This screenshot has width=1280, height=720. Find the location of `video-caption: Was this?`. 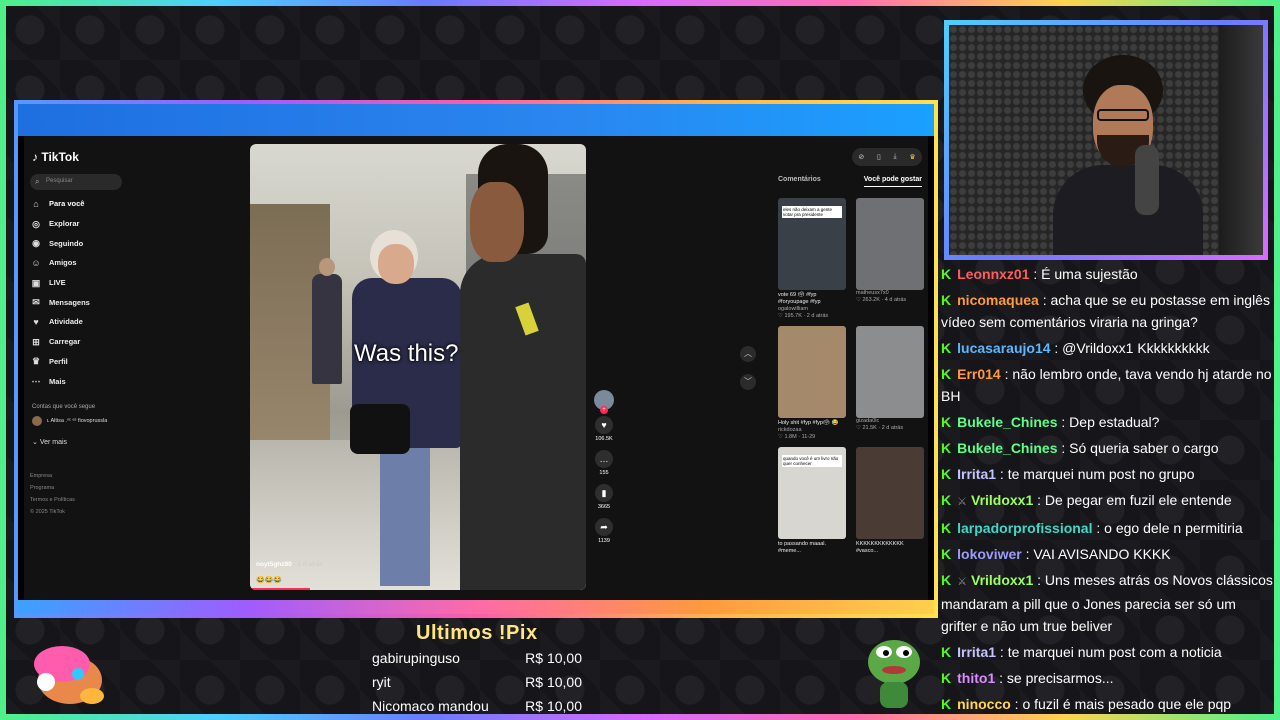

video-caption: Was this? is located at coordinates (406, 353).